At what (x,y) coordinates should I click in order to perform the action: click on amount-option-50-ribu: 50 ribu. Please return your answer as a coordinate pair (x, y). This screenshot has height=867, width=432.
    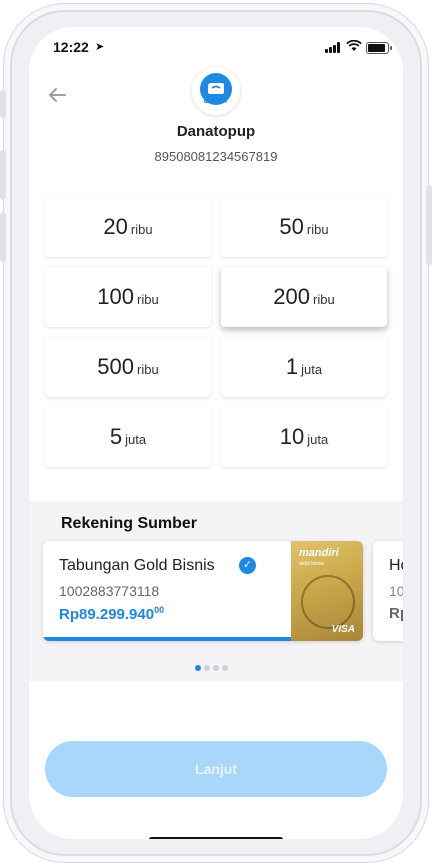
    Looking at the image, I should click on (304, 227).